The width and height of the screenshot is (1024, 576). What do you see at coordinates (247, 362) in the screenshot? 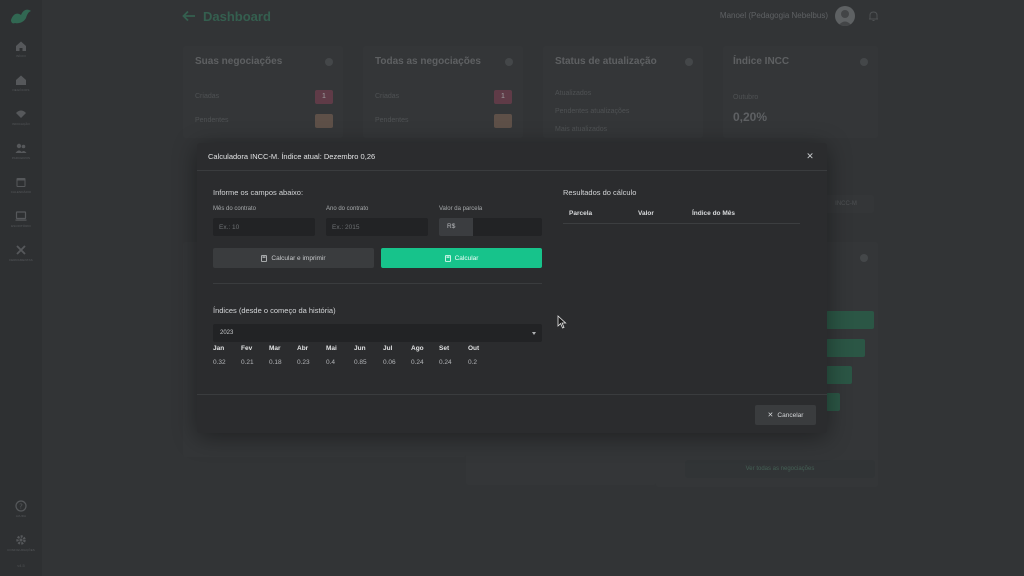
I see `month-value: 0.21` at bounding box center [247, 362].